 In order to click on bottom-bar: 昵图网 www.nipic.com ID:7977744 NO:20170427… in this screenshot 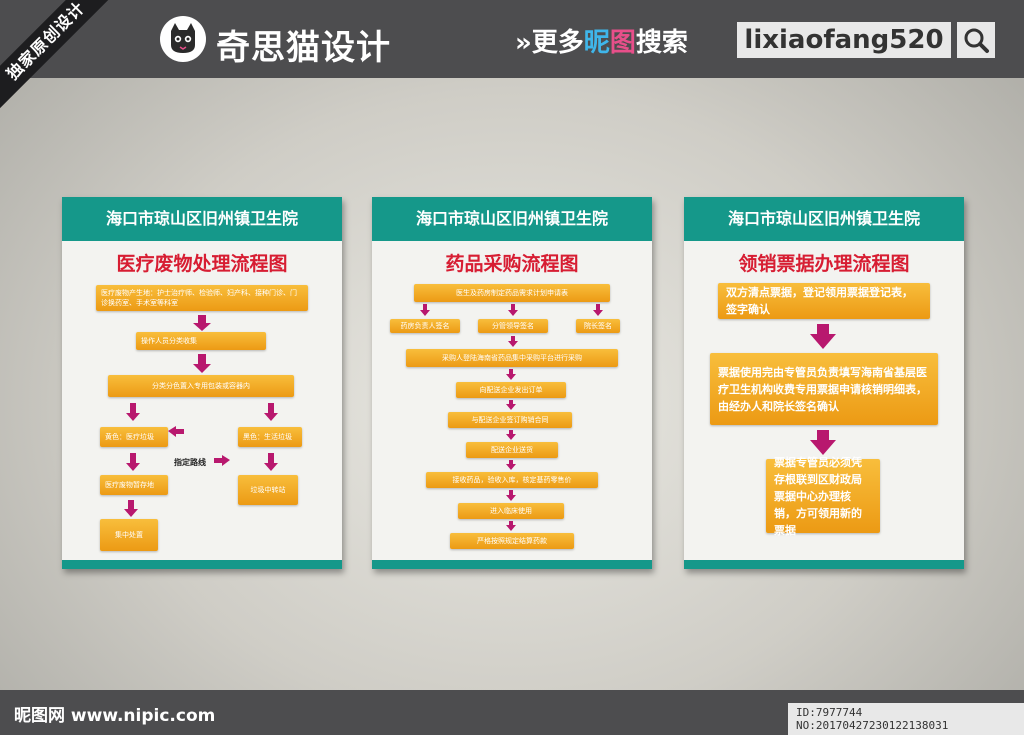, I will do `click(512, 712)`.